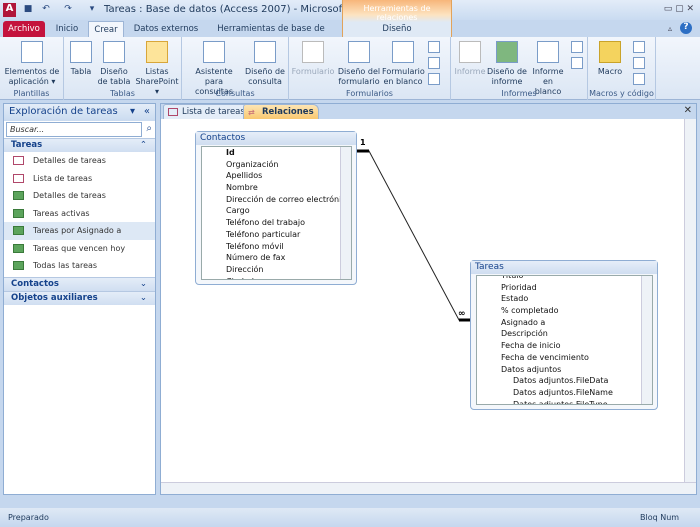  What do you see at coordinates (276, 188) in the screenshot?
I see `field: Nombre` at bounding box center [276, 188].